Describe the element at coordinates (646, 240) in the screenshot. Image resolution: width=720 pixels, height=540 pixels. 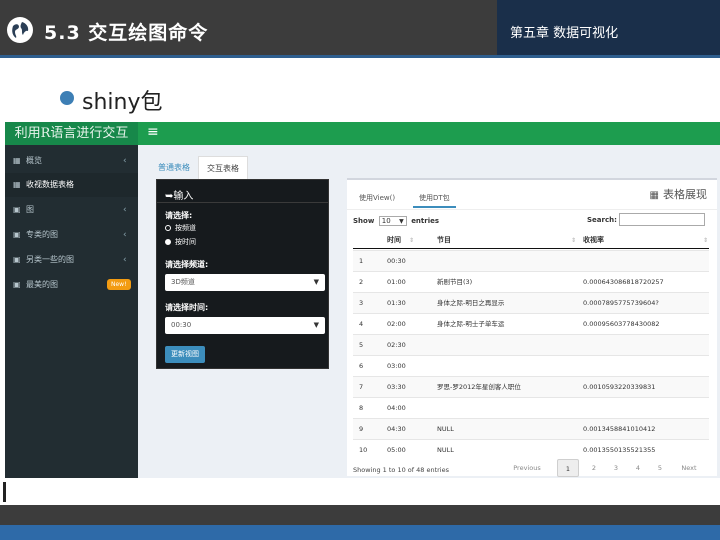
I see `column-header-rating: 收视率 ⇕` at that location.